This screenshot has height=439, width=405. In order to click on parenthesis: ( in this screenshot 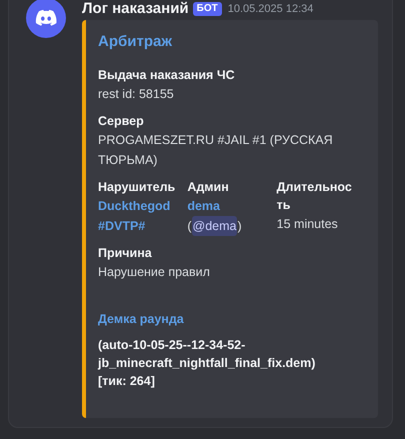, I will do `click(189, 226)`.